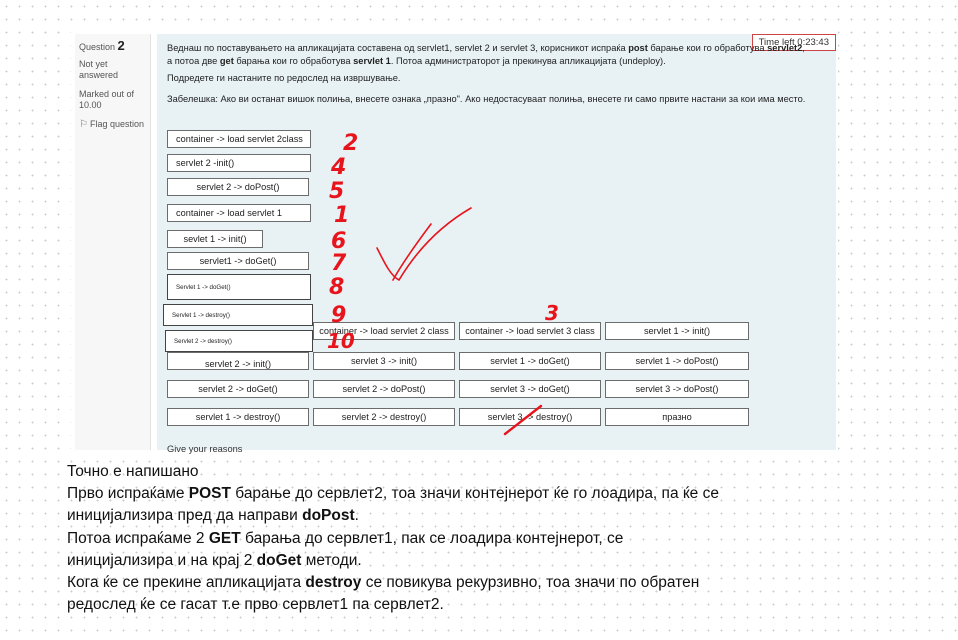  Describe the element at coordinates (677, 389) in the screenshot. I see `choice-servlet3-dopost: servlet 3 -> doPost()` at that location.